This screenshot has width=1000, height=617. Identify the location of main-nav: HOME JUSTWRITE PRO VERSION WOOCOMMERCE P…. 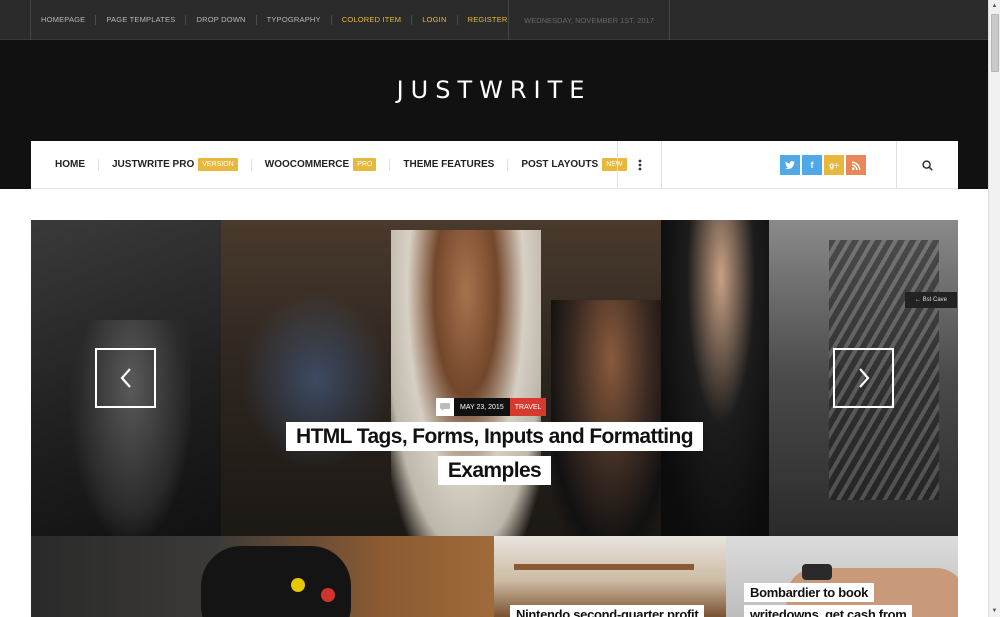
(494, 165).